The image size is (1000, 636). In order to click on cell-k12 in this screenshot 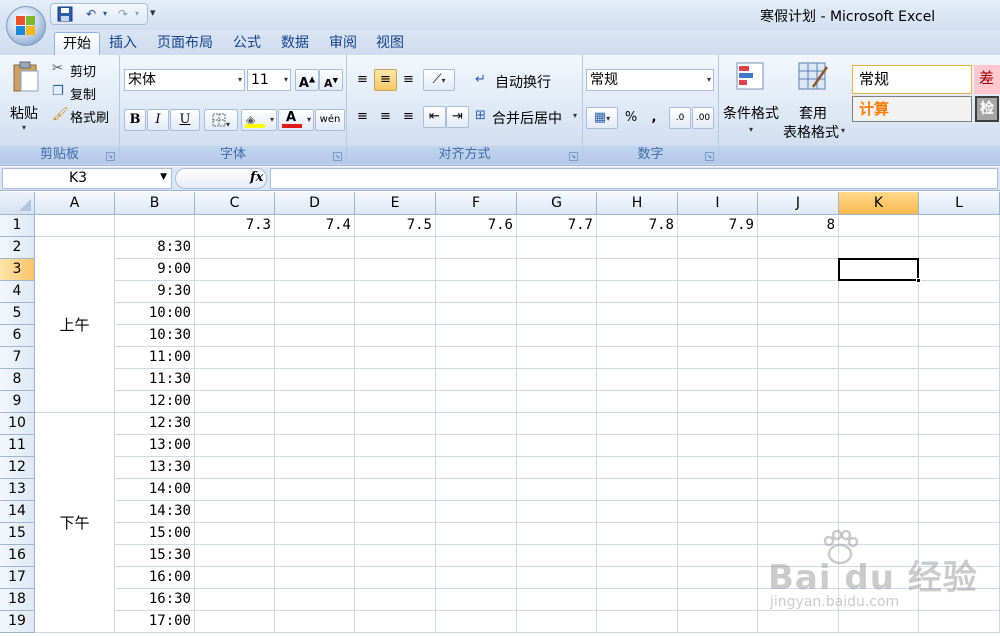, I will do `click(879, 468)`.